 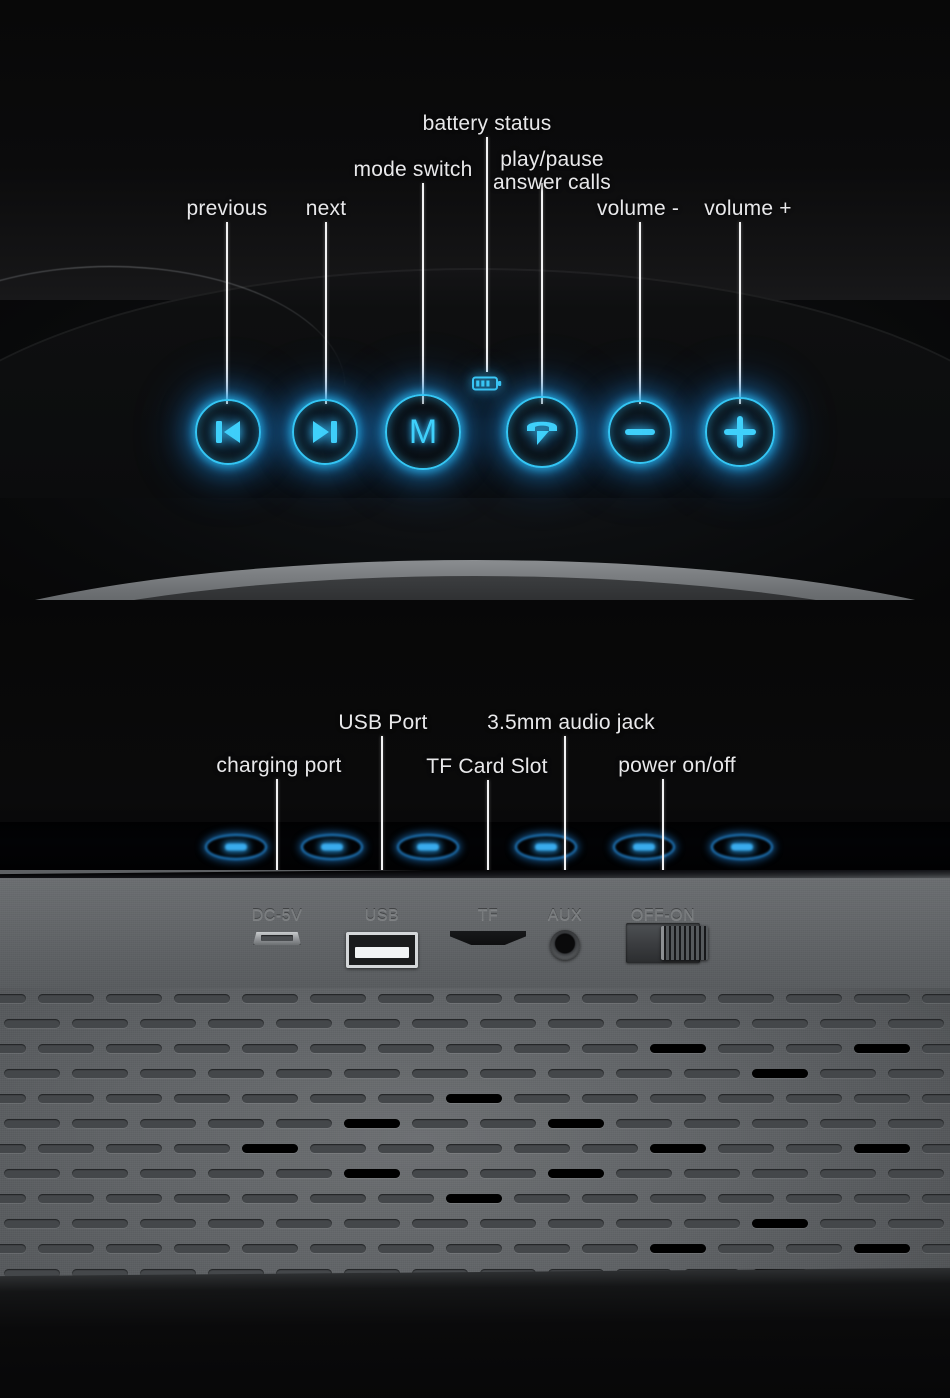 I want to click on engraved-label-dc5v: DC-5V, so click(x=277, y=915).